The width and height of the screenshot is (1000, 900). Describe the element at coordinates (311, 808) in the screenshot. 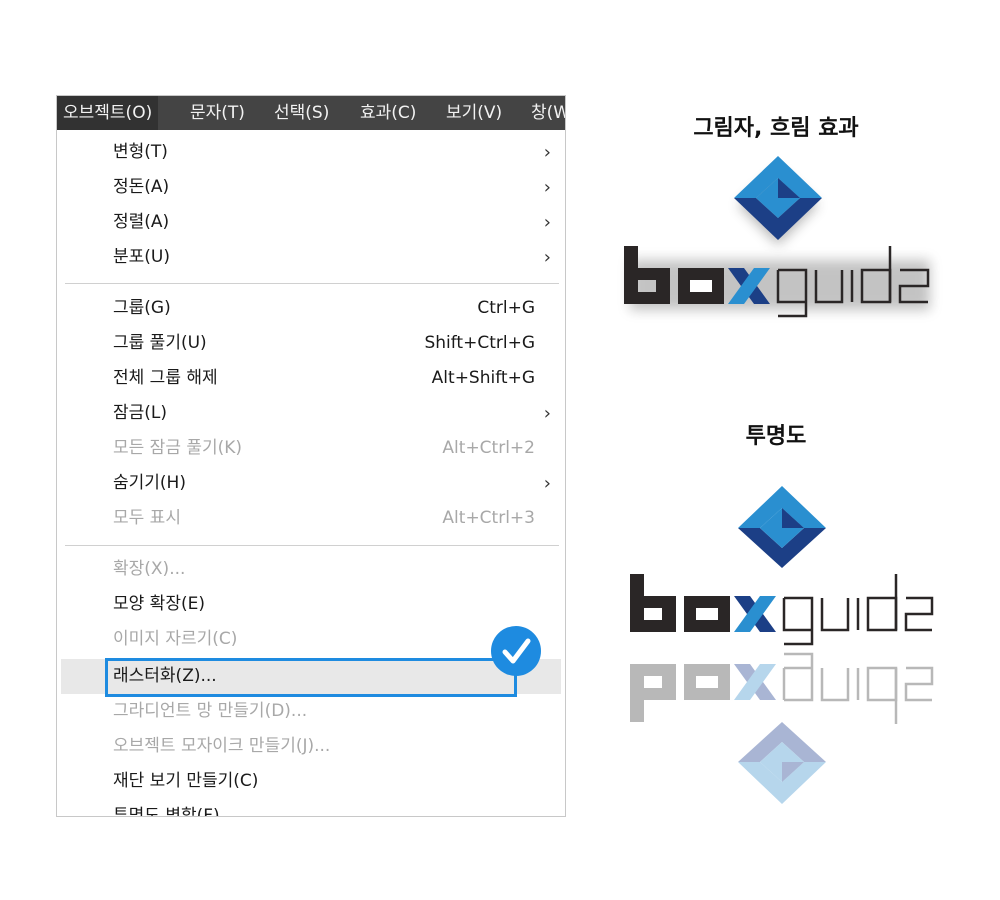

I see `menu-item-flatten-transparency: 투명도 병합(F)` at that location.